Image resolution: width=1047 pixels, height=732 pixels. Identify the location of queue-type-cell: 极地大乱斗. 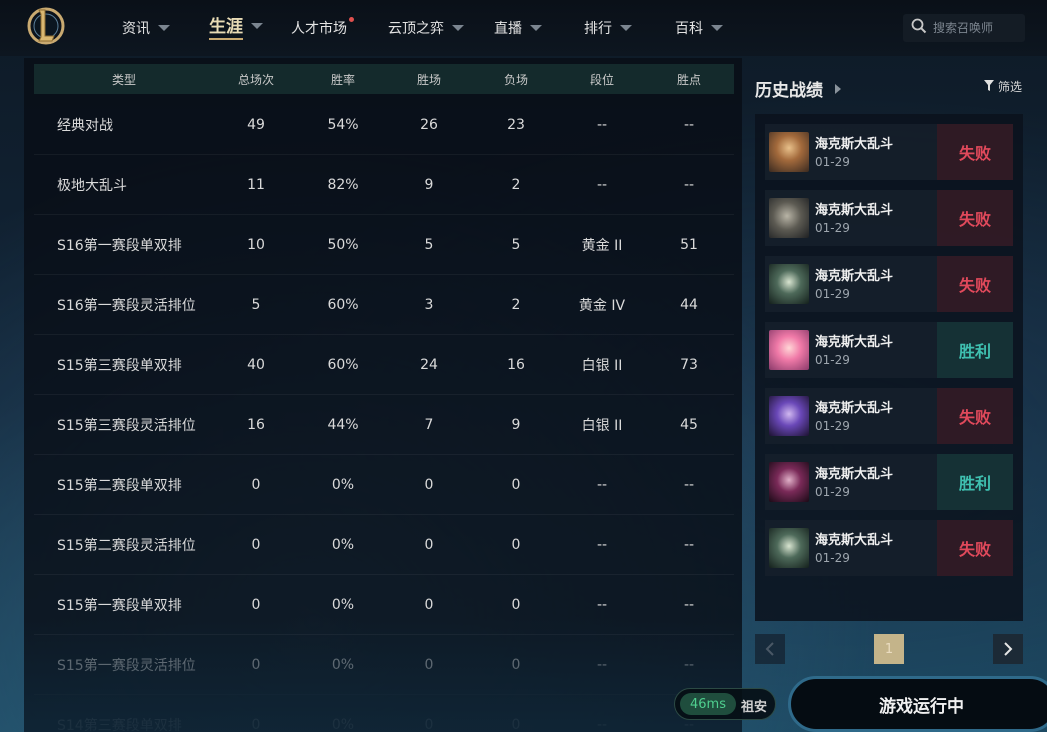
(92, 185).